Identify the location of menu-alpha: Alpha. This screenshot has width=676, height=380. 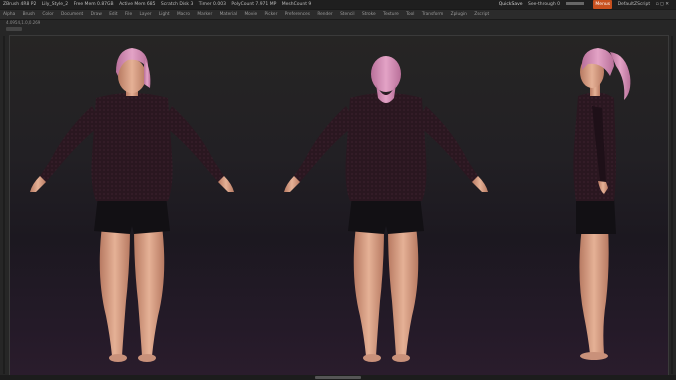
(9, 14).